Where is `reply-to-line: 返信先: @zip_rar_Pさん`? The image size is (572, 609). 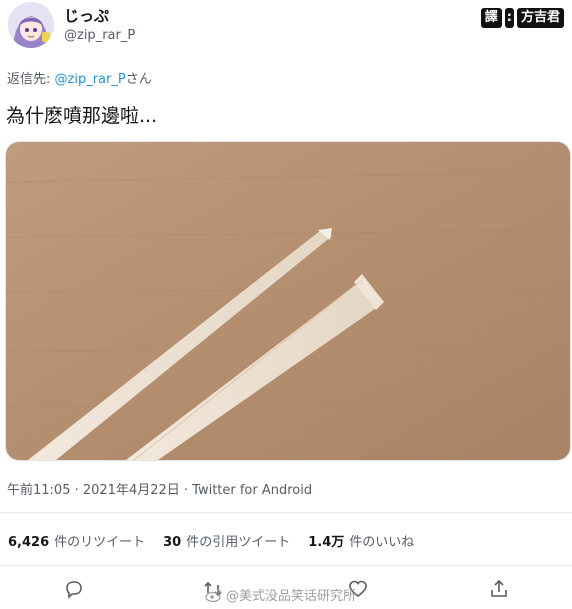
reply-to-line: 返信先: @zip_rar_Pさん is located at coordinates (79, 77).